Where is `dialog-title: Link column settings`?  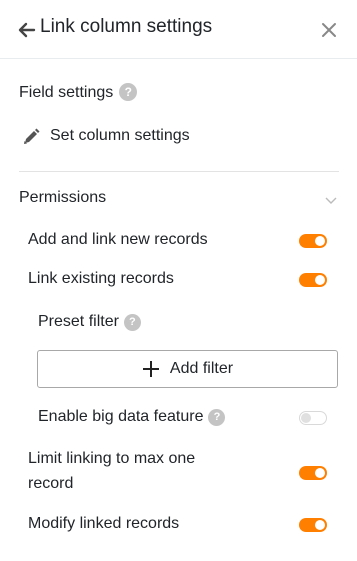
dialog-title: Link column settings is located at coordinates (126, 26).